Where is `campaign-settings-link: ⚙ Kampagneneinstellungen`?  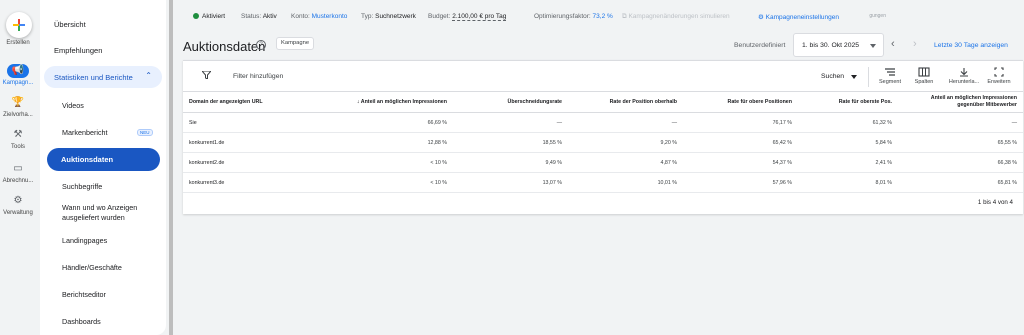
campaign-settings-link: ⚙ Kampagneneinstellungen is located at coordinates (798, 17).